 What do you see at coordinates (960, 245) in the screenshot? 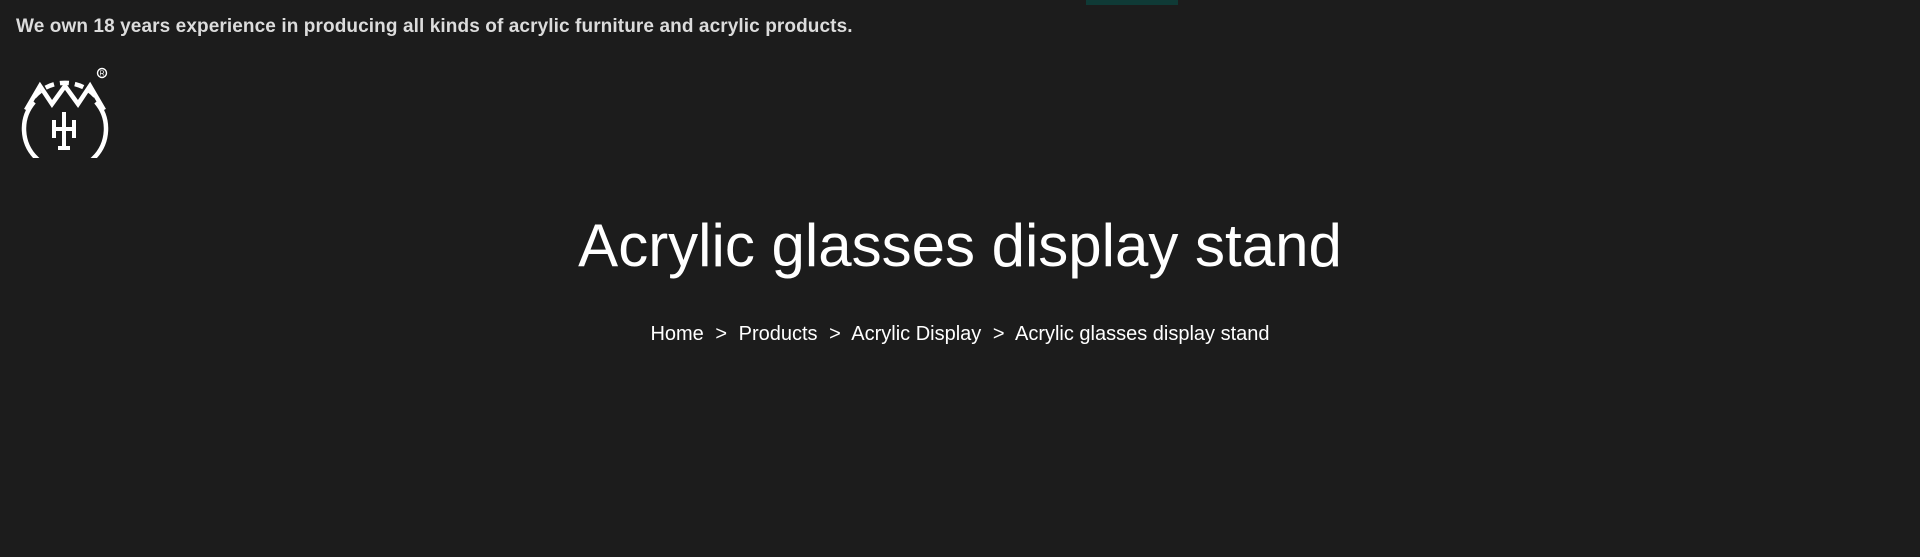
I see `page-title: Acrylic glasses display stand` at bounding box center [960, 245].